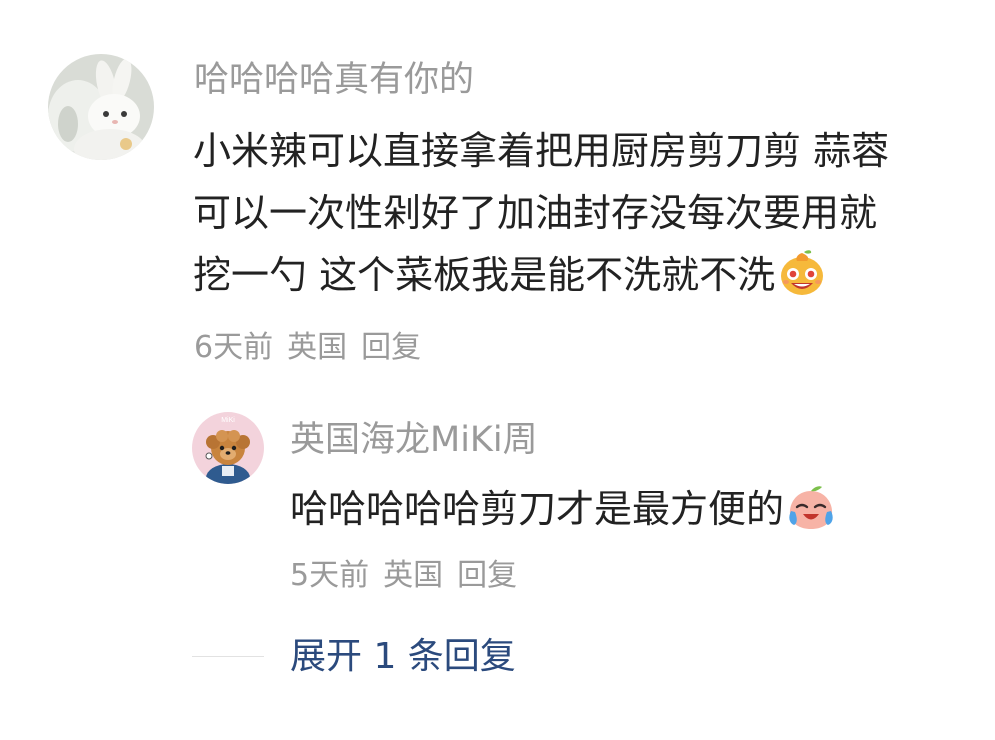 Image resolution: width=995 pixels, height=740 pixels. Describe the element at coordinates (228, 420) in the screenshot. I see `avatar-ring-text: MiKi` at that location.